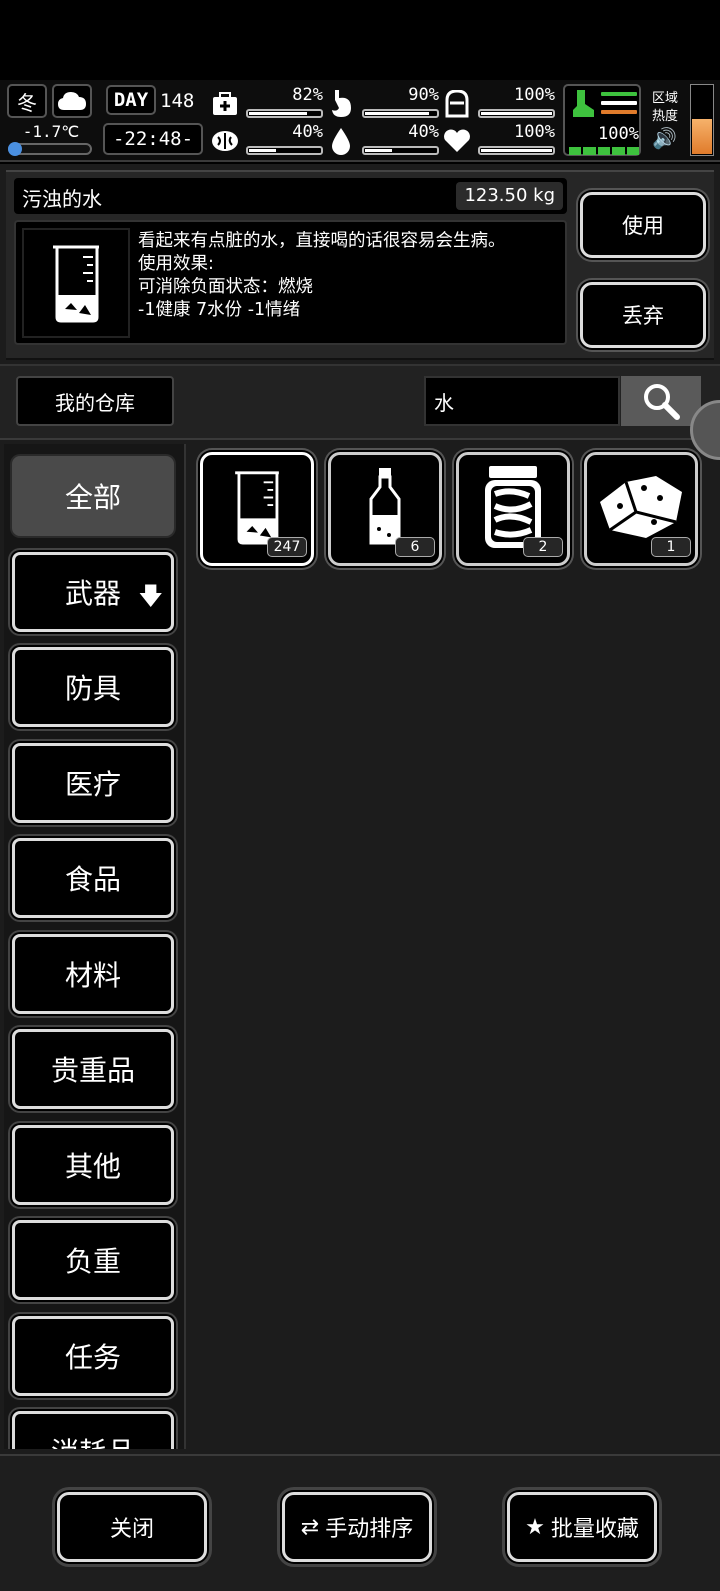  Describe the element at coordinates (93, 687) in the screenshot. I see `category-tab: 防具` at that location.